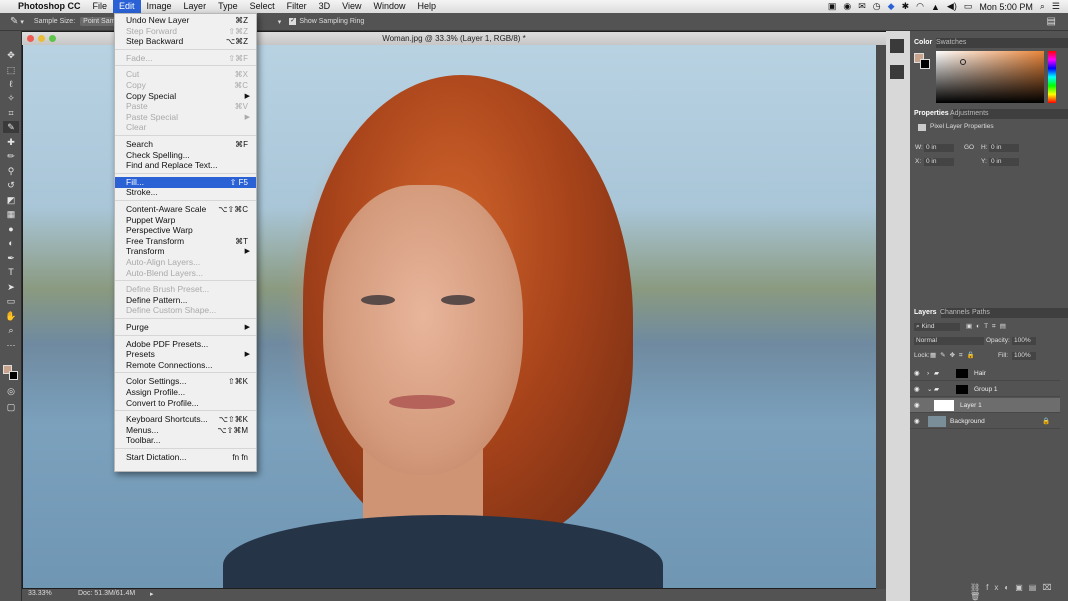 The image size is (1068, 601). What do you see at coordinates (185, 419) in the screenshot?
I see `menu-item-keyboard-shortcuts: Keyboard Shortcuts... ⌥⇧⌘K` at bounding box center [185, 419].